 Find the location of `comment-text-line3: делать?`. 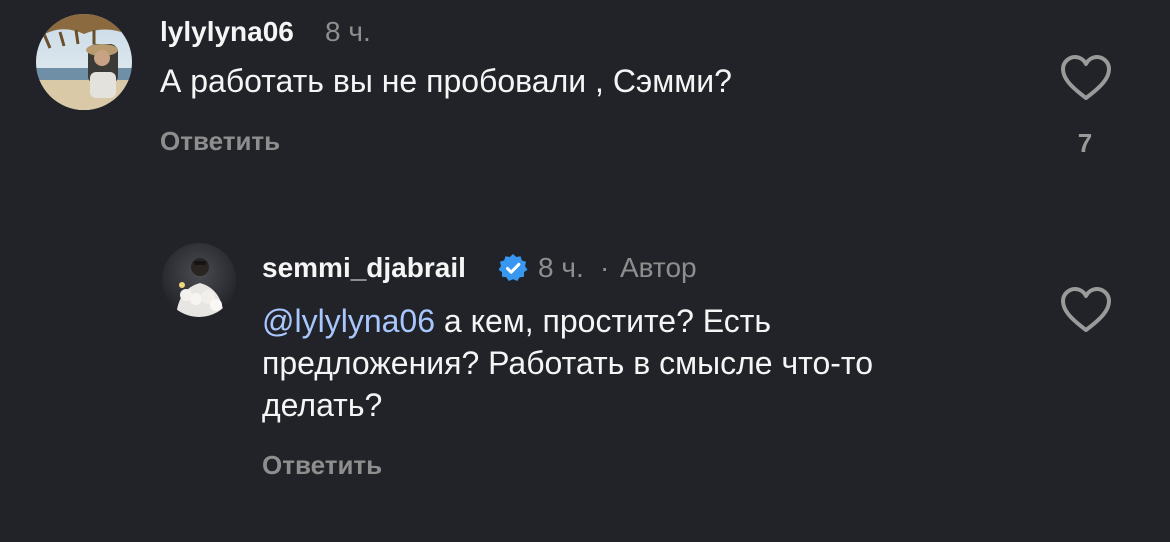

comment-text-line3: делать? is located at coordinates (322, 405).